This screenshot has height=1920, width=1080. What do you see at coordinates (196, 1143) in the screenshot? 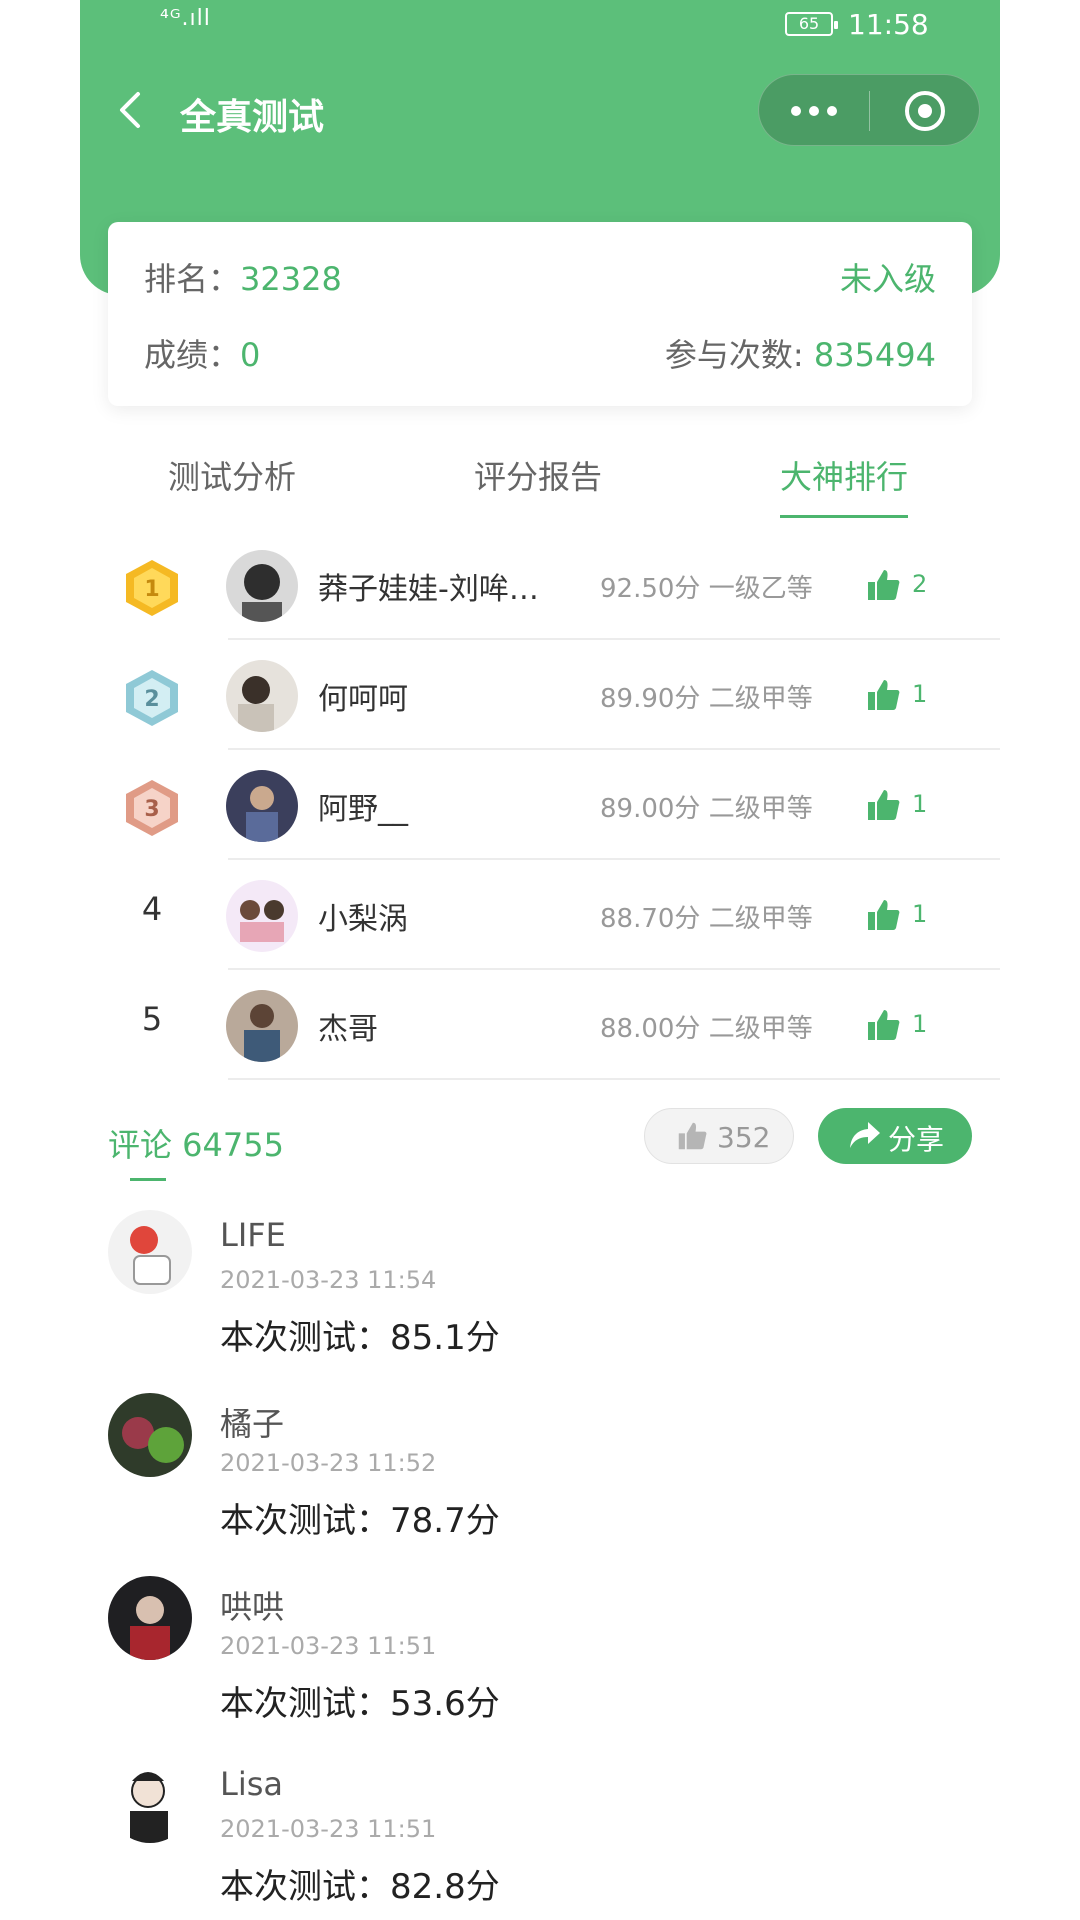
I see `comment-count-label: 评论 64755` at bounding box center [196, 1143].